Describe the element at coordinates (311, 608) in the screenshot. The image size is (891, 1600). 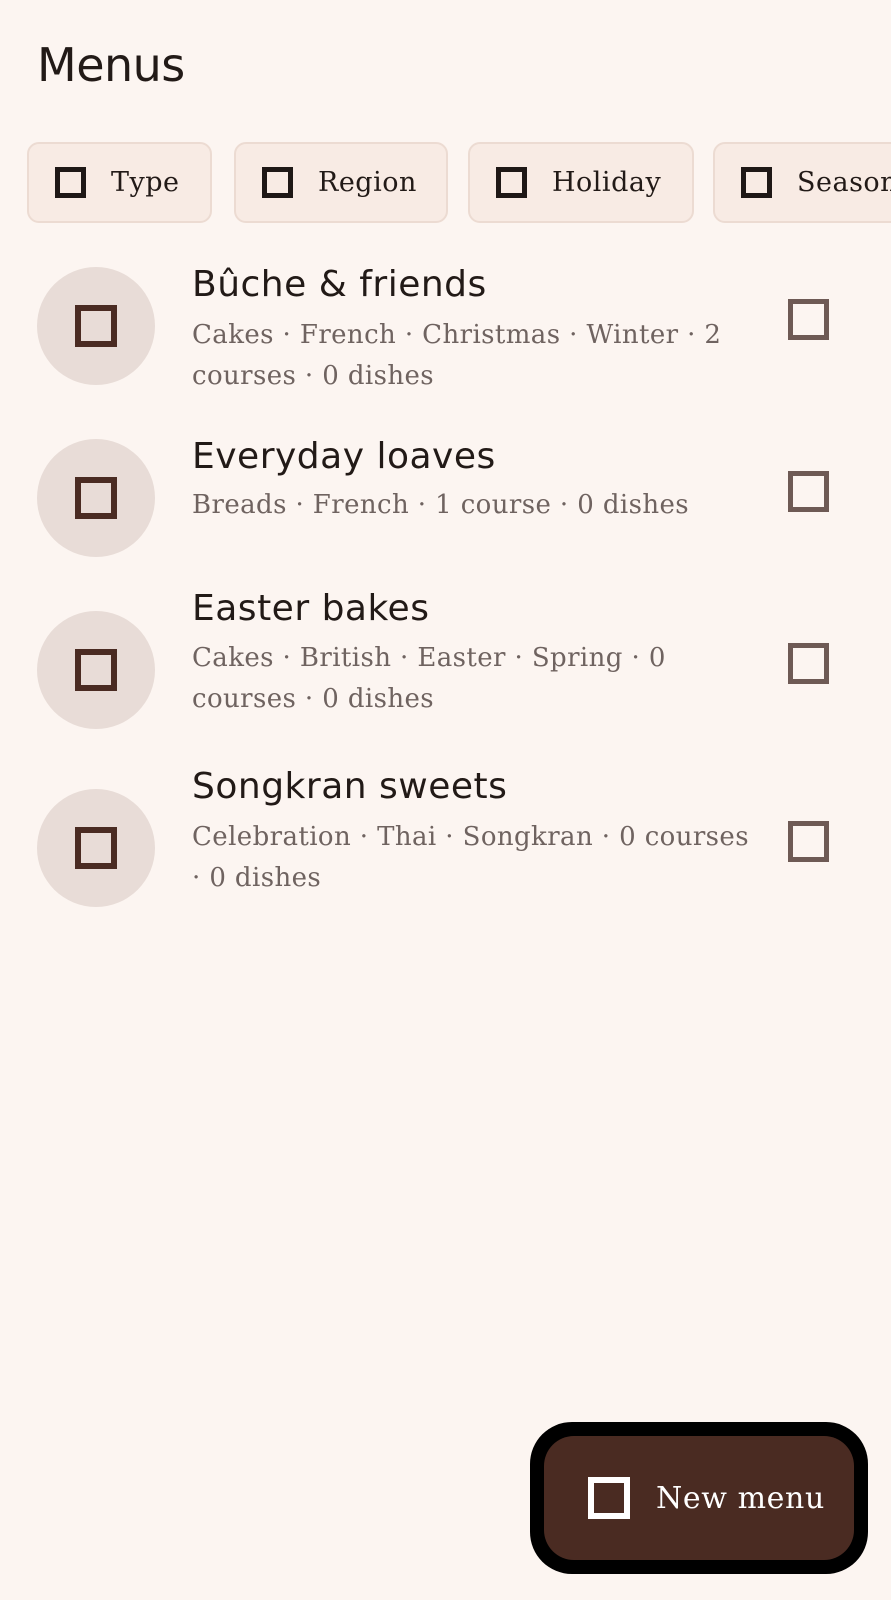
I see `menu-title: Easter bakes` at that location.